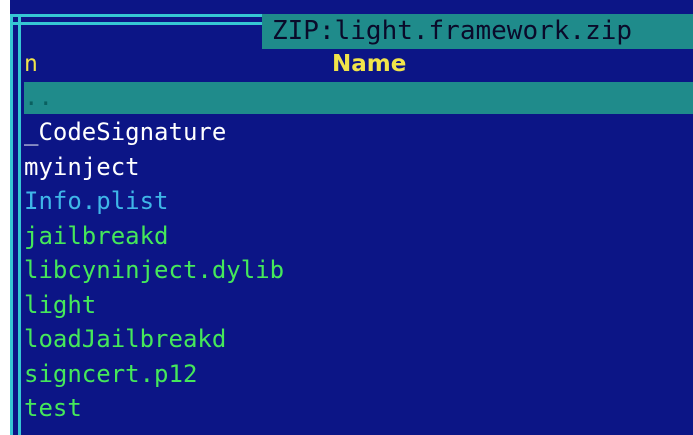  What do you see at coordinates (358, 236) in the screenshot?
I see `file-entry-jailbreakd: jailbreakd` at bounding box center [358, 236].